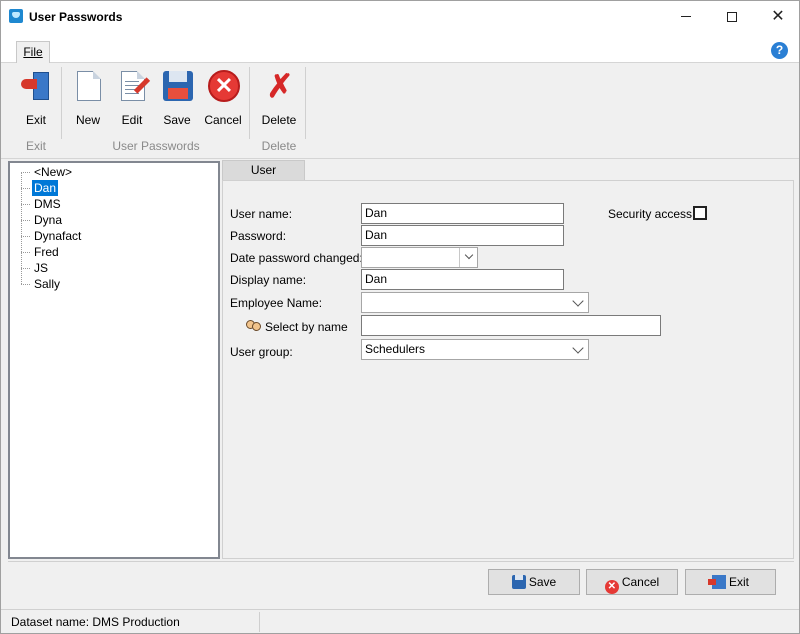 The image size is (800, 634). I want to click on group-label-user-passwords: User Passwords, so click(156, 146).